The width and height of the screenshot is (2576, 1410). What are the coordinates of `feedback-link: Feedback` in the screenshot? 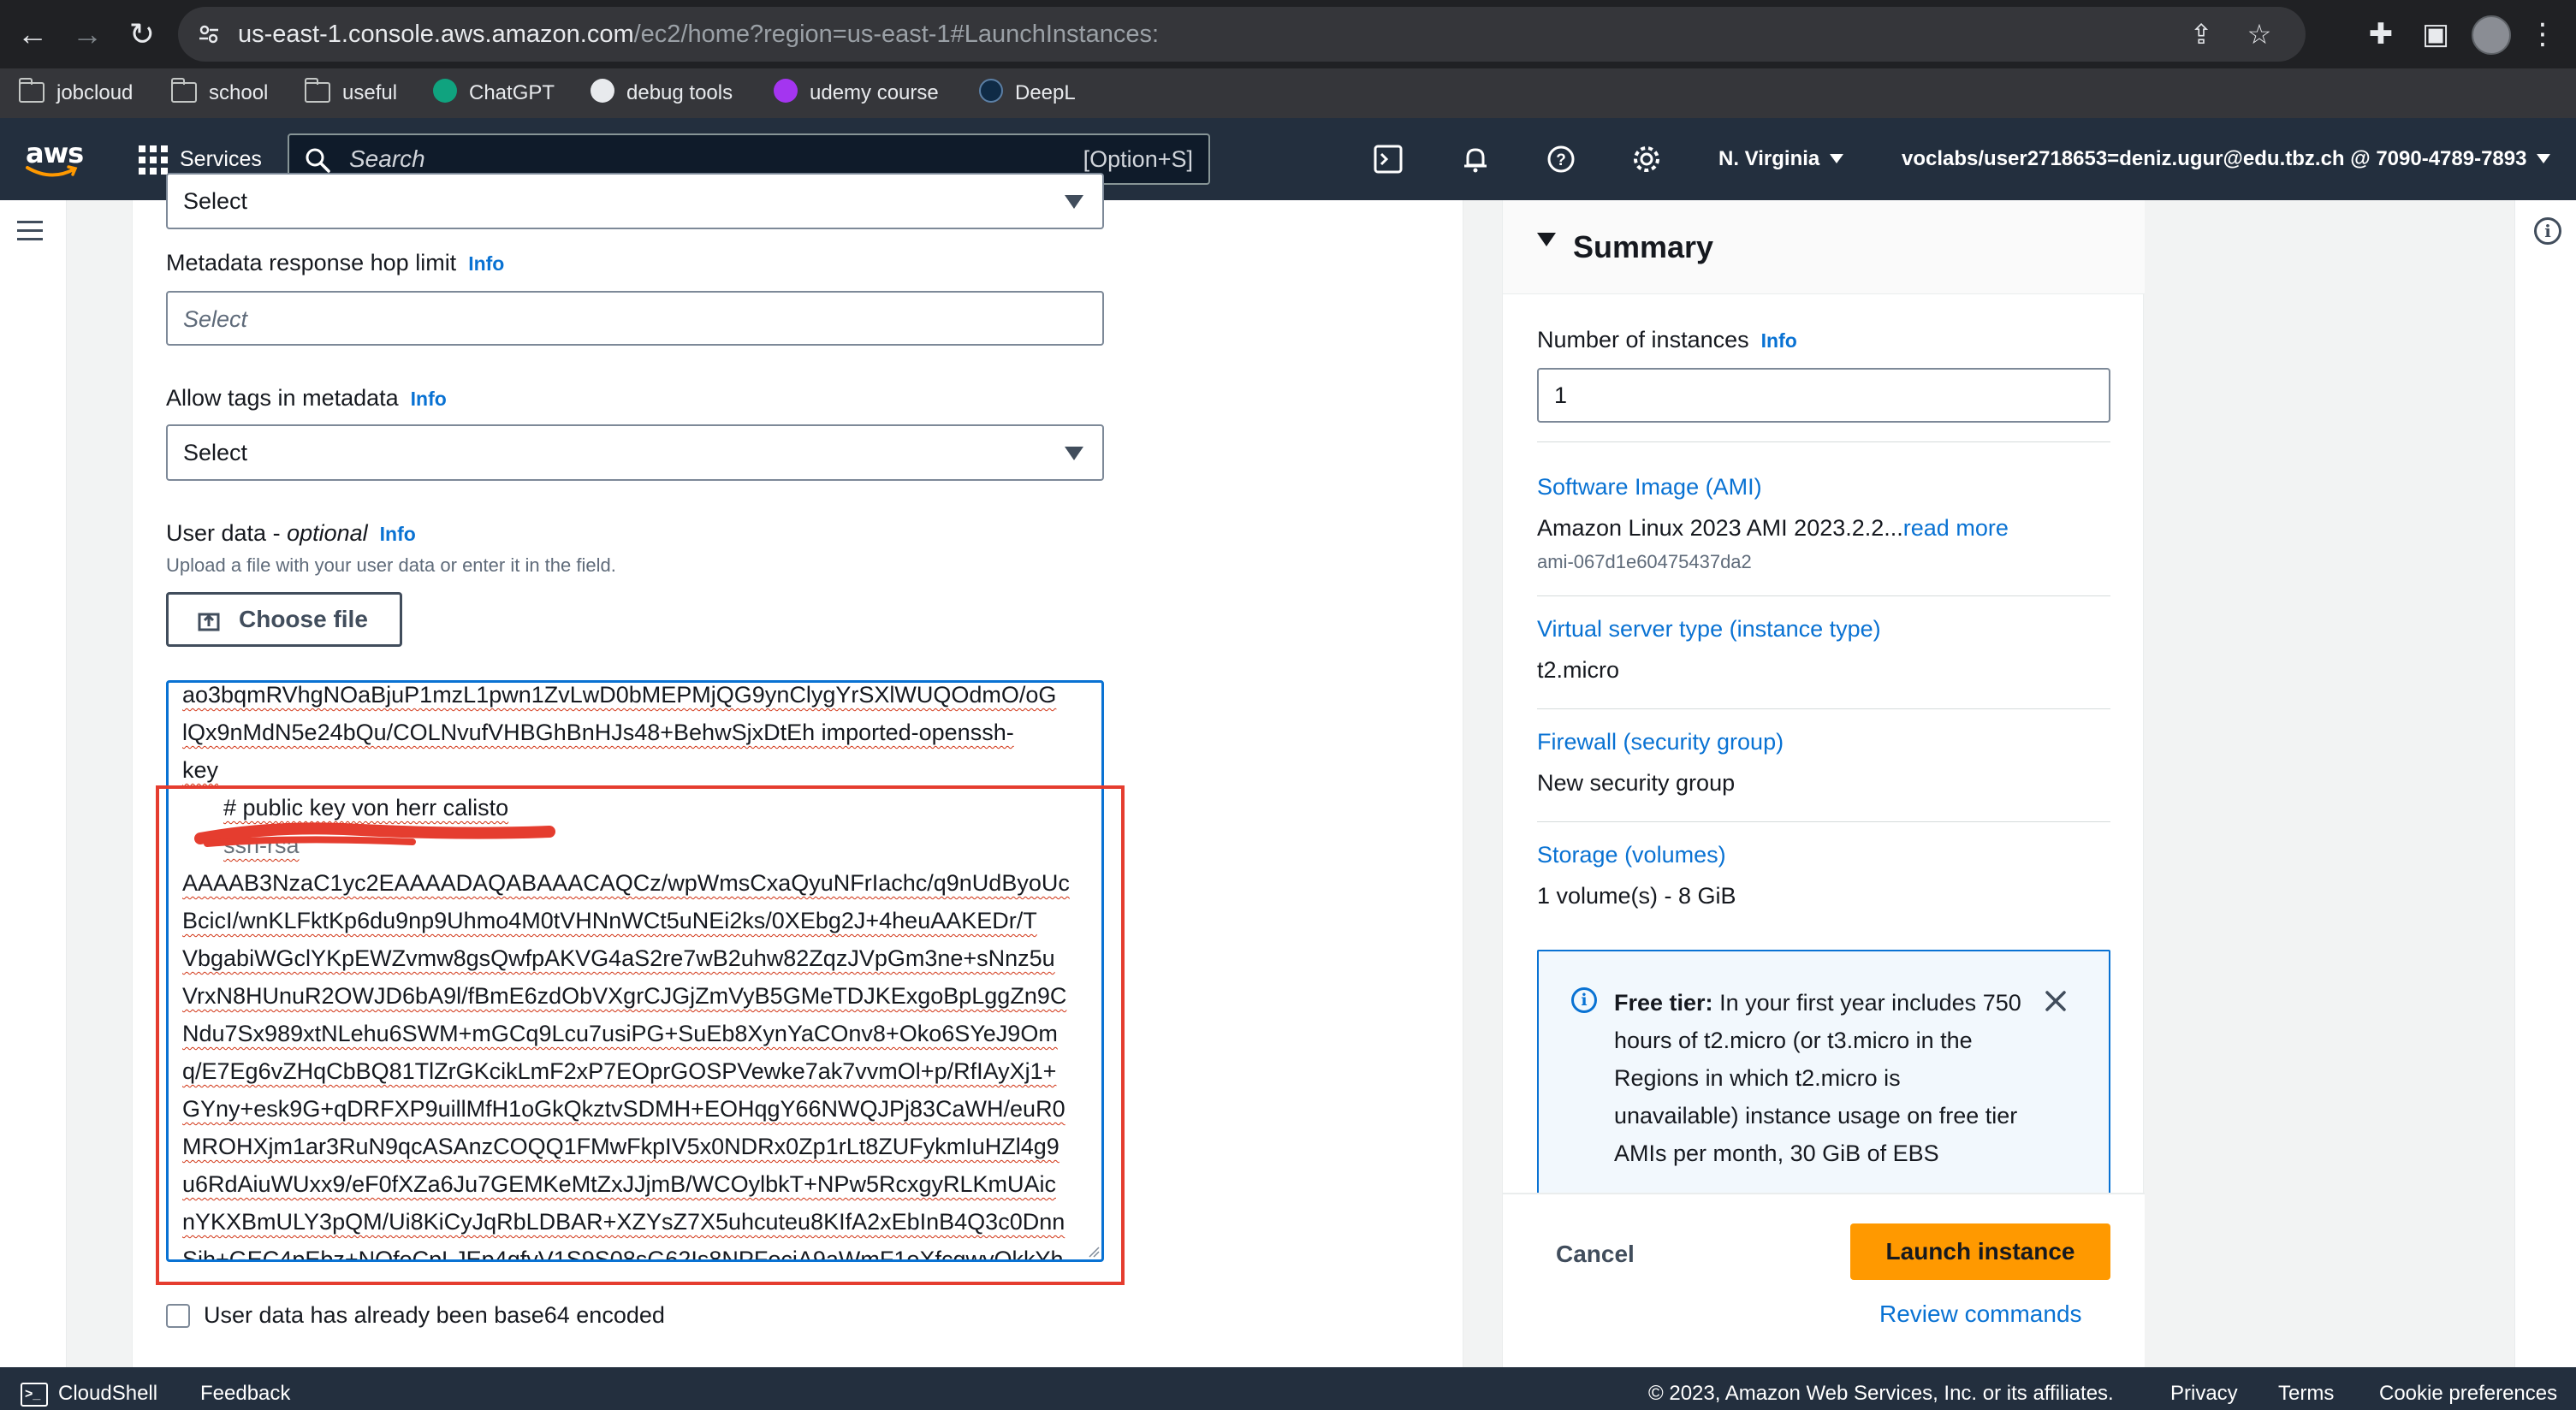 It's located at (245, 1388).